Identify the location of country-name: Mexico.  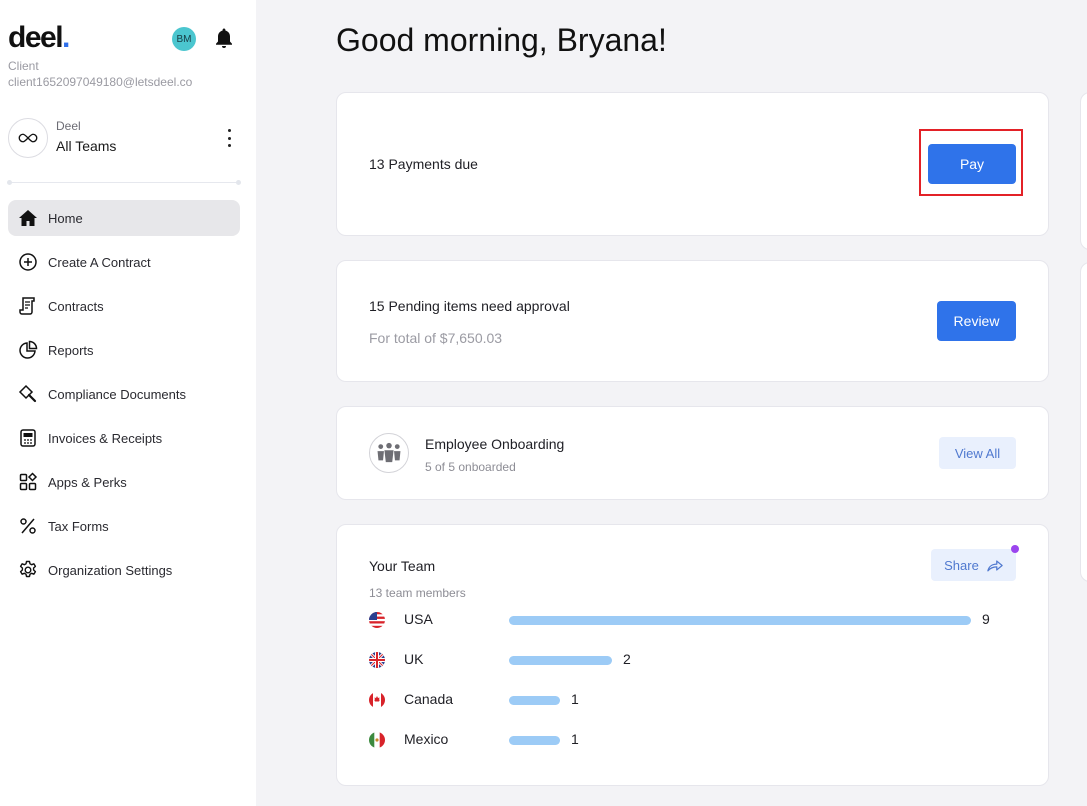
(426, 739).